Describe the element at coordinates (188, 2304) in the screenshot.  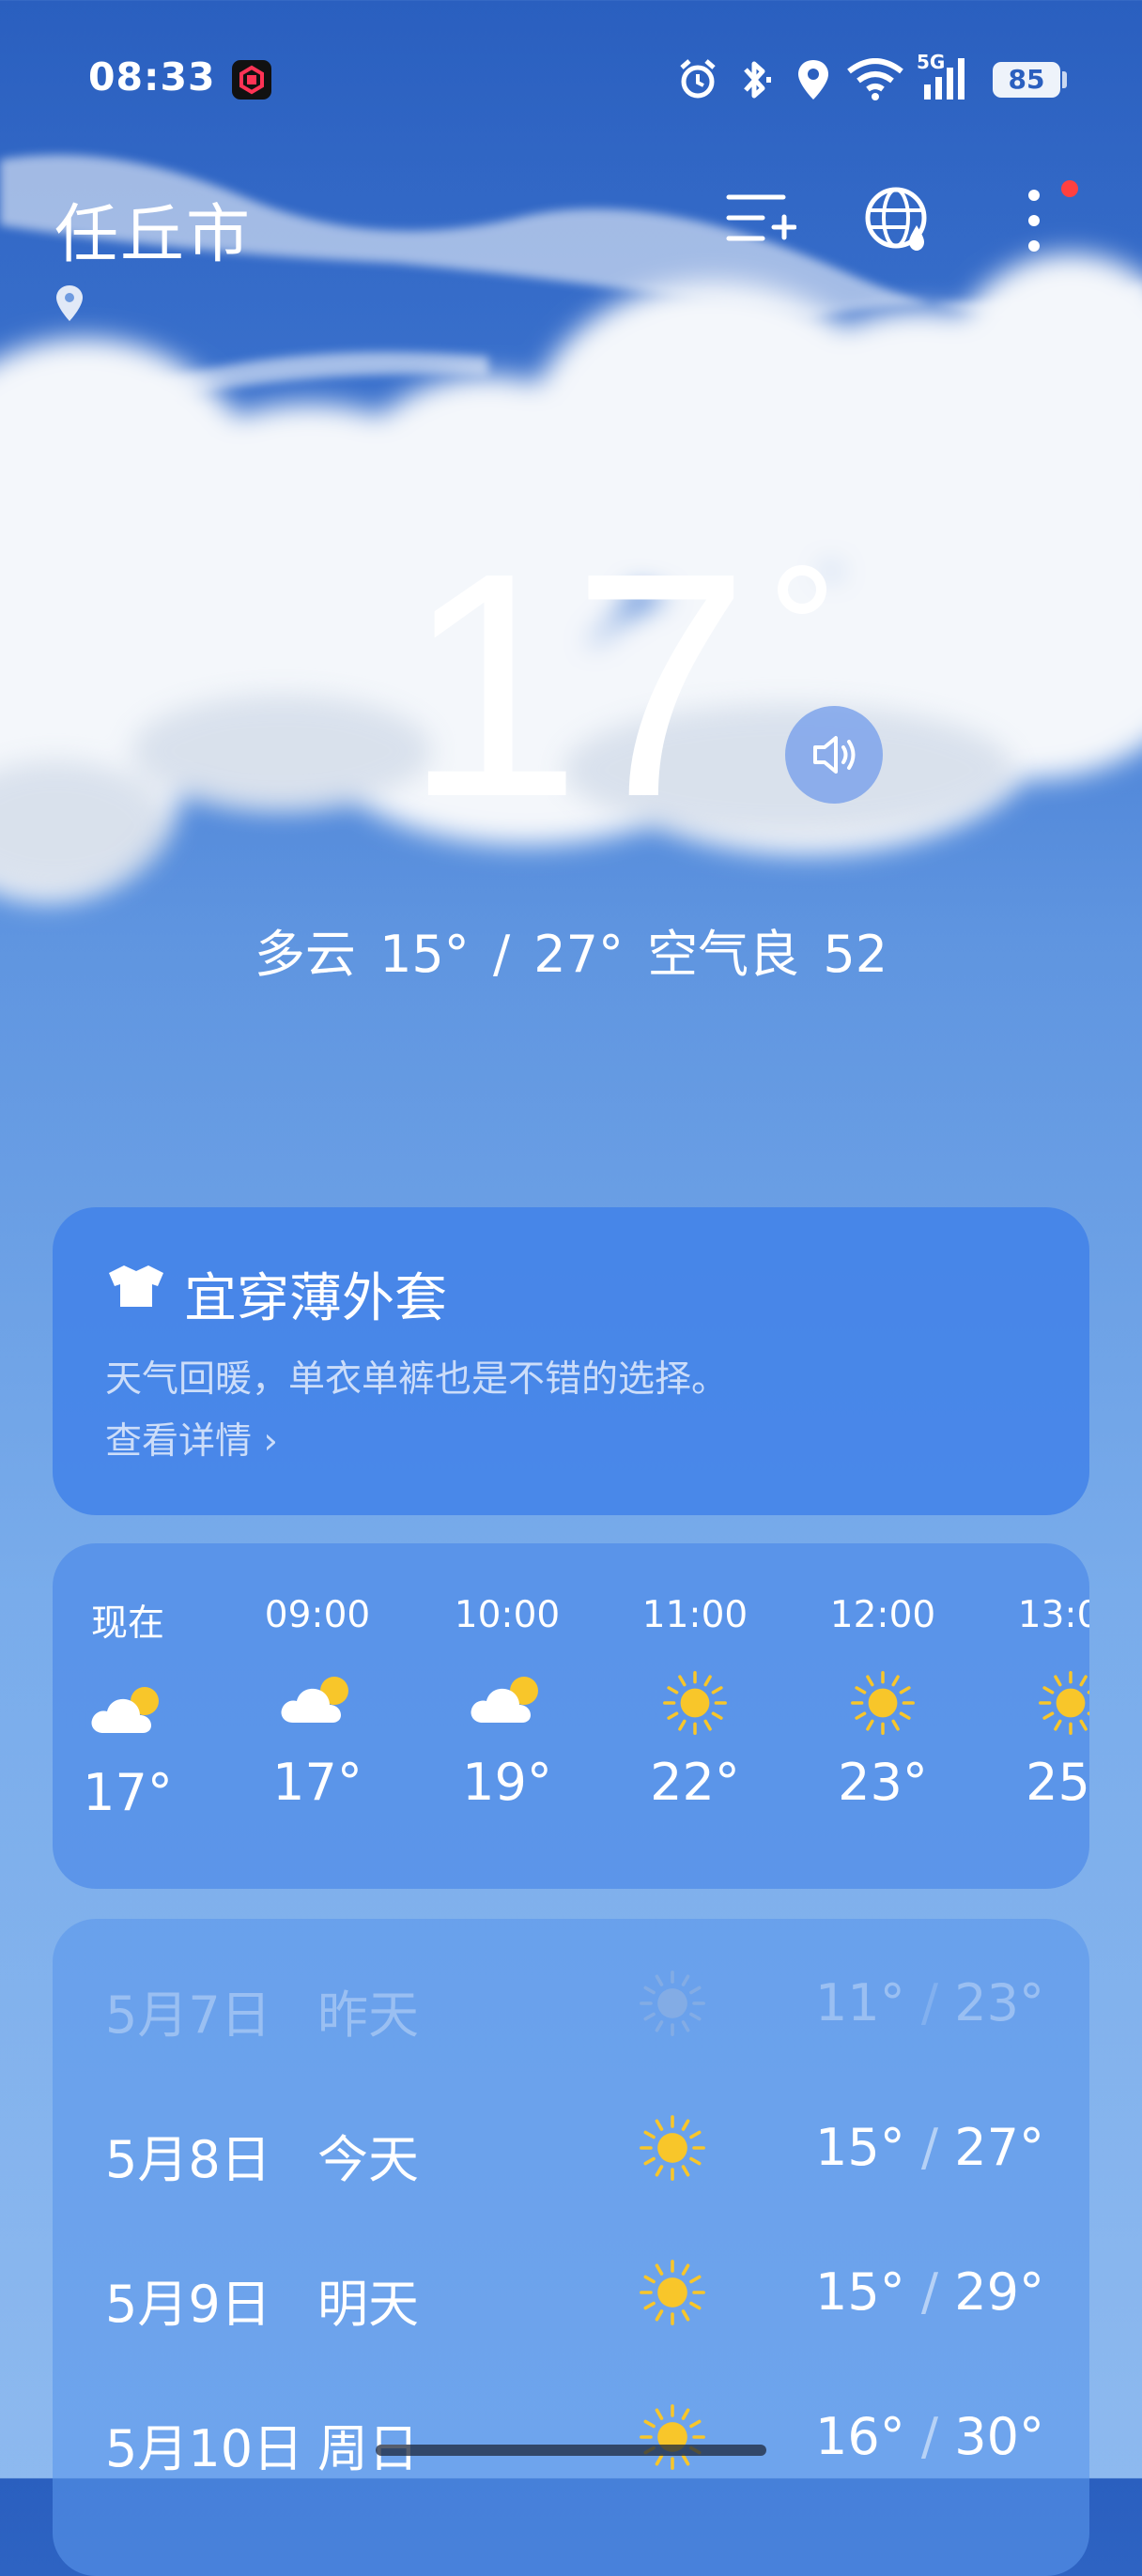
I see `daily-date: 5月9日` at that location.